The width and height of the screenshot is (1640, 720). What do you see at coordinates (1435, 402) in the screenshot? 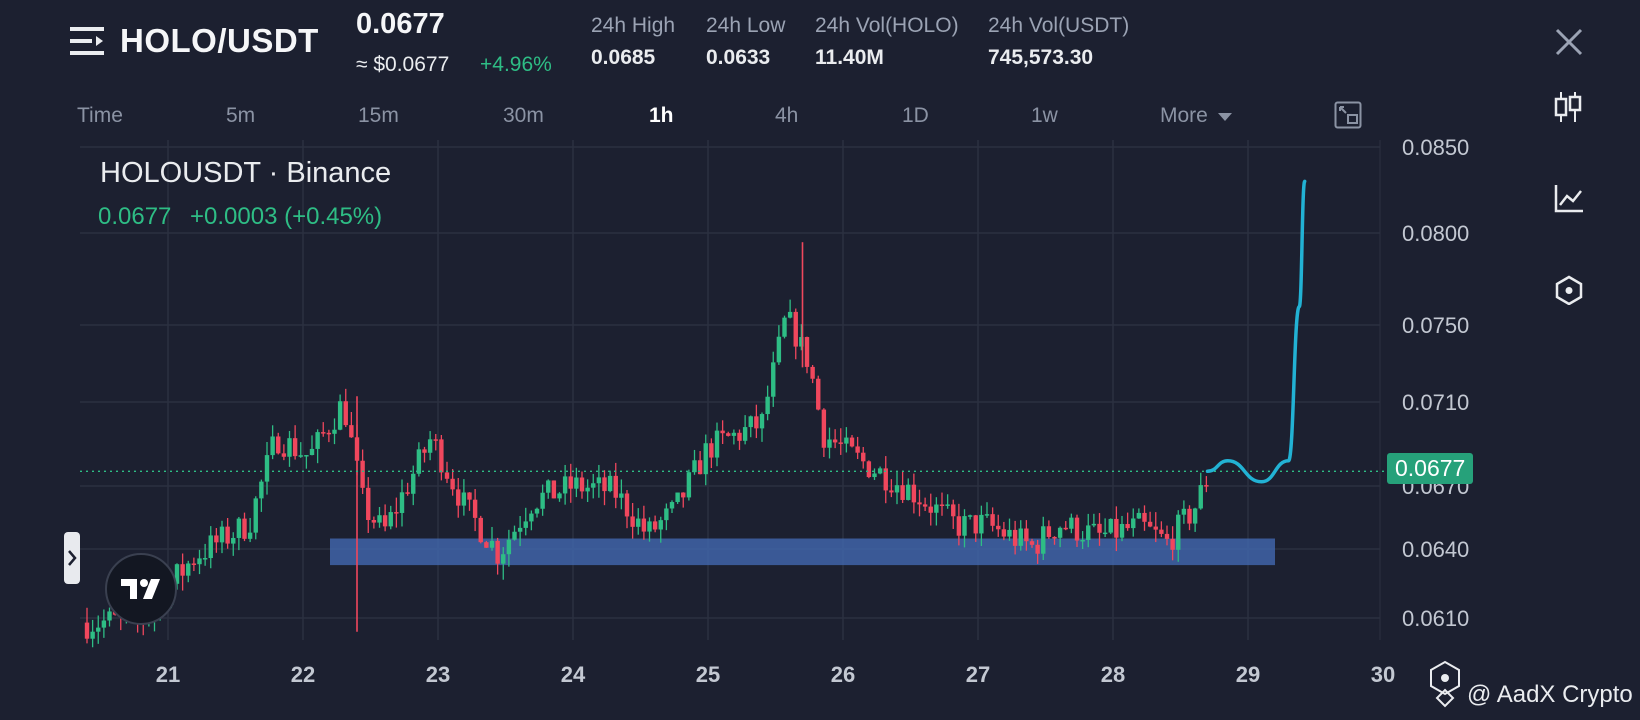
I see `y-tick-label: 0.0710` at bounding box center [1435, 402].